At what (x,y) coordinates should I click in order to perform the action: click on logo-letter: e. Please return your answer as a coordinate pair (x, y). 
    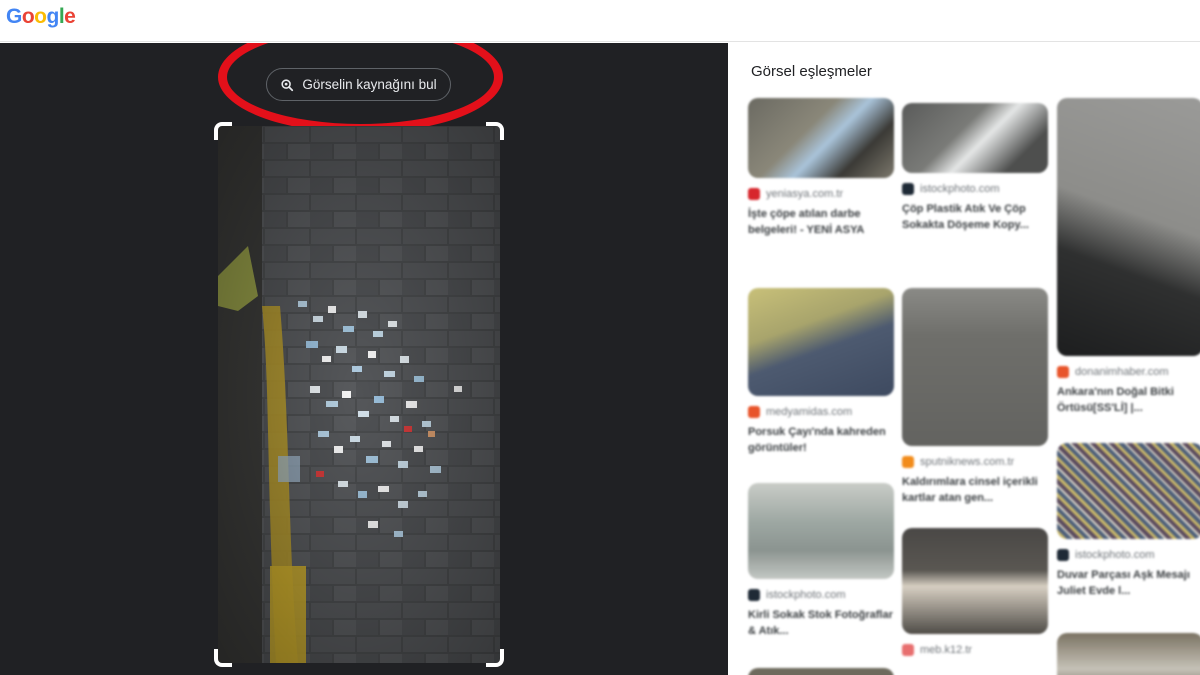
    Looking at the image, I should click on (70, 16).